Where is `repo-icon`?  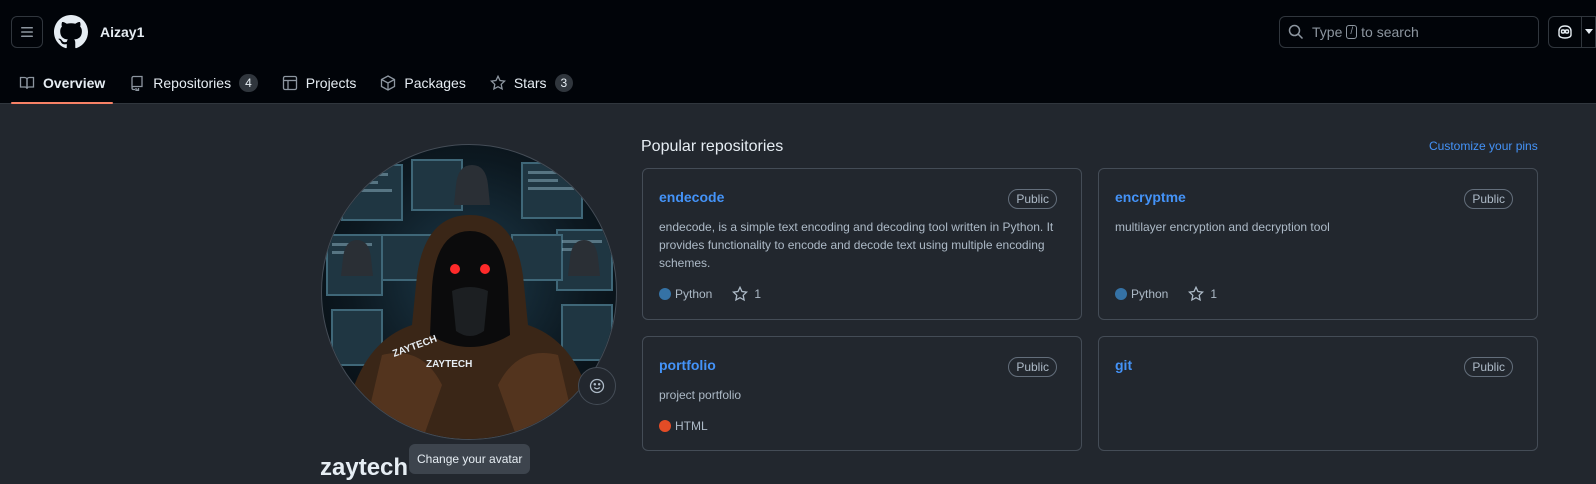 repo-icon is located at coordinates (137, 83).